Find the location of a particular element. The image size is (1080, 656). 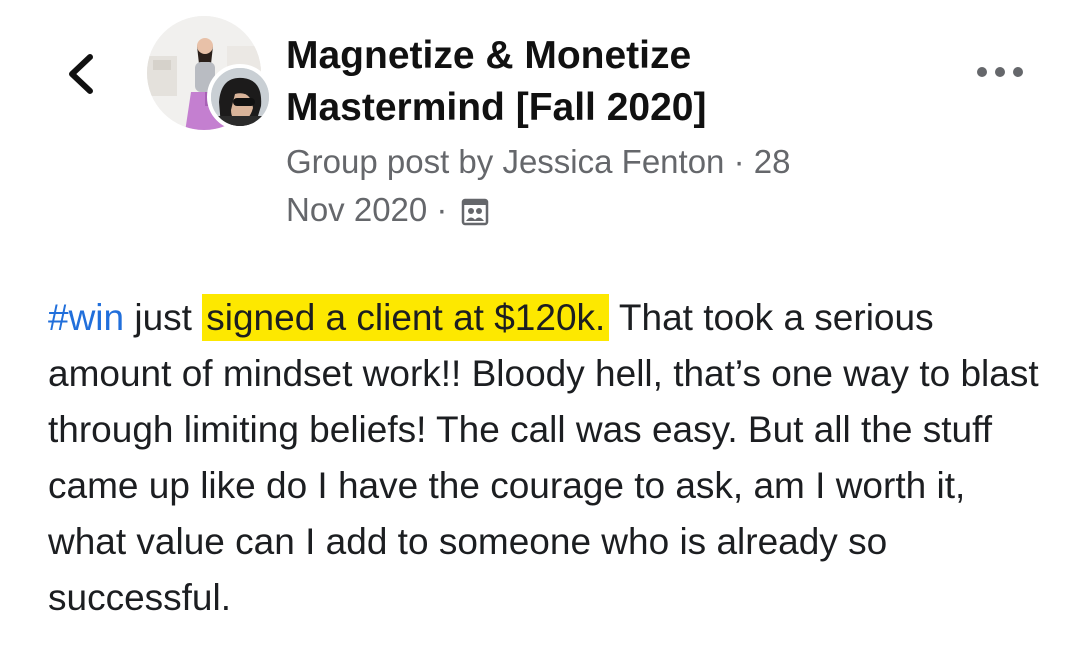

group-avatar is located at coordinates (210, 75).